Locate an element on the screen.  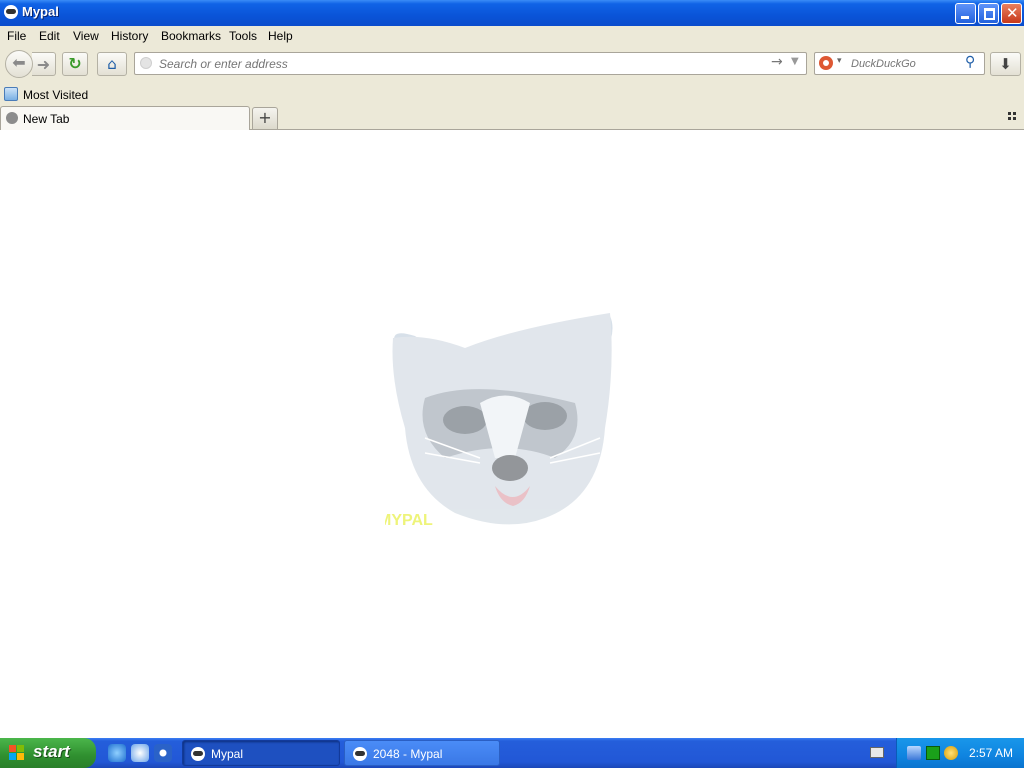
system-tray: 2:57 AM is located at coordinates (960, 753).